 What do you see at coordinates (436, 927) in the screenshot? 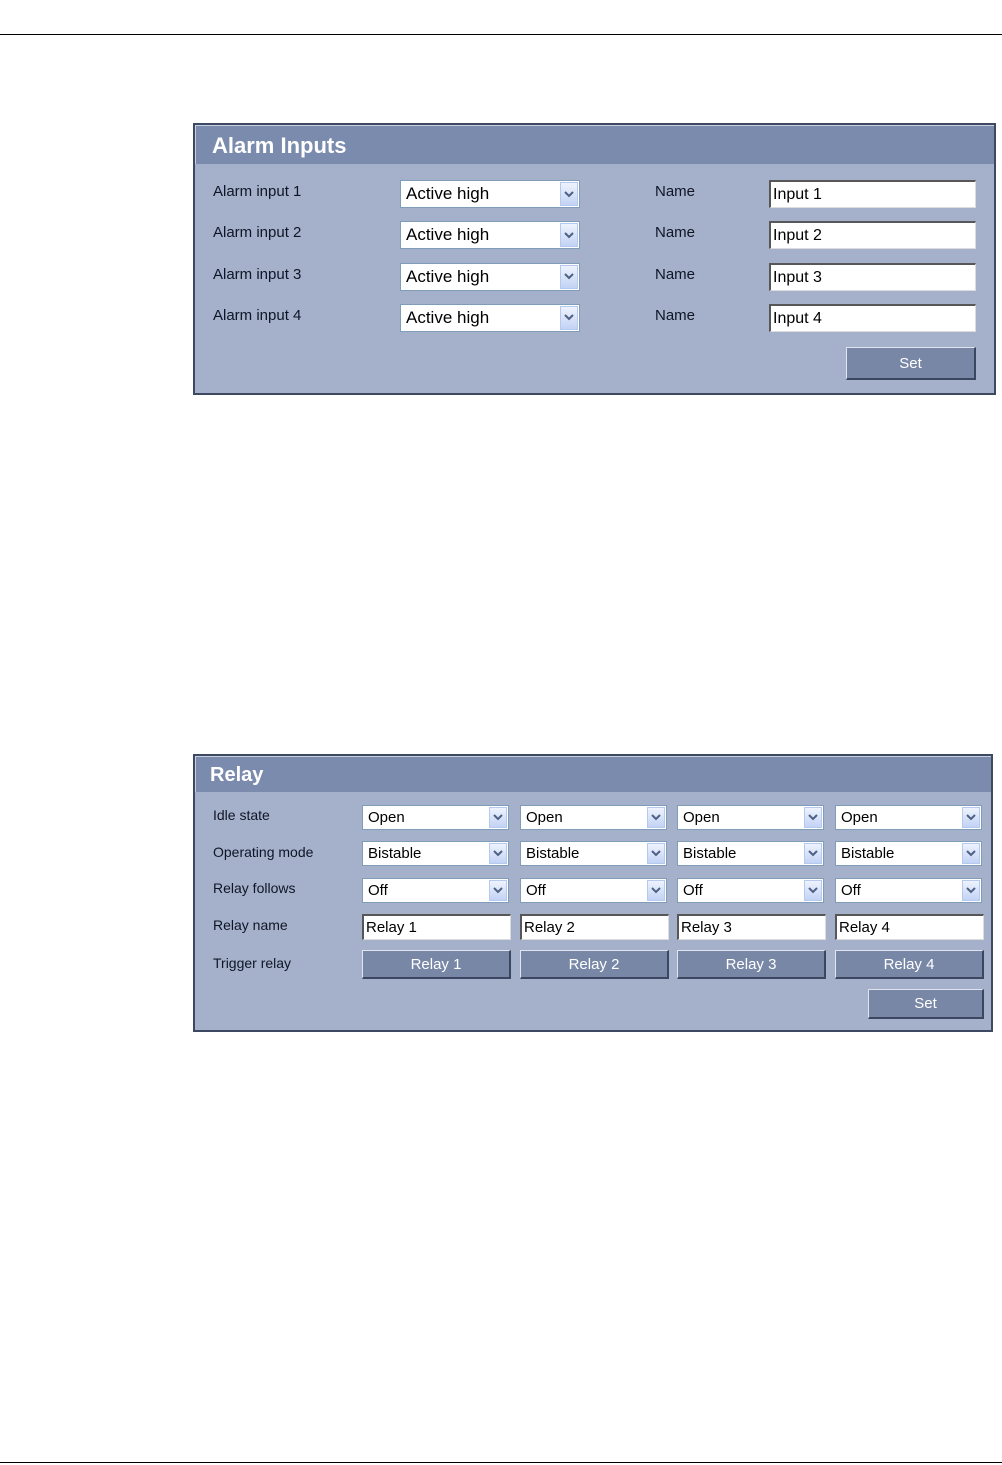
I see `relay-name-field: Relay 1` at bounding box center [436, 927].